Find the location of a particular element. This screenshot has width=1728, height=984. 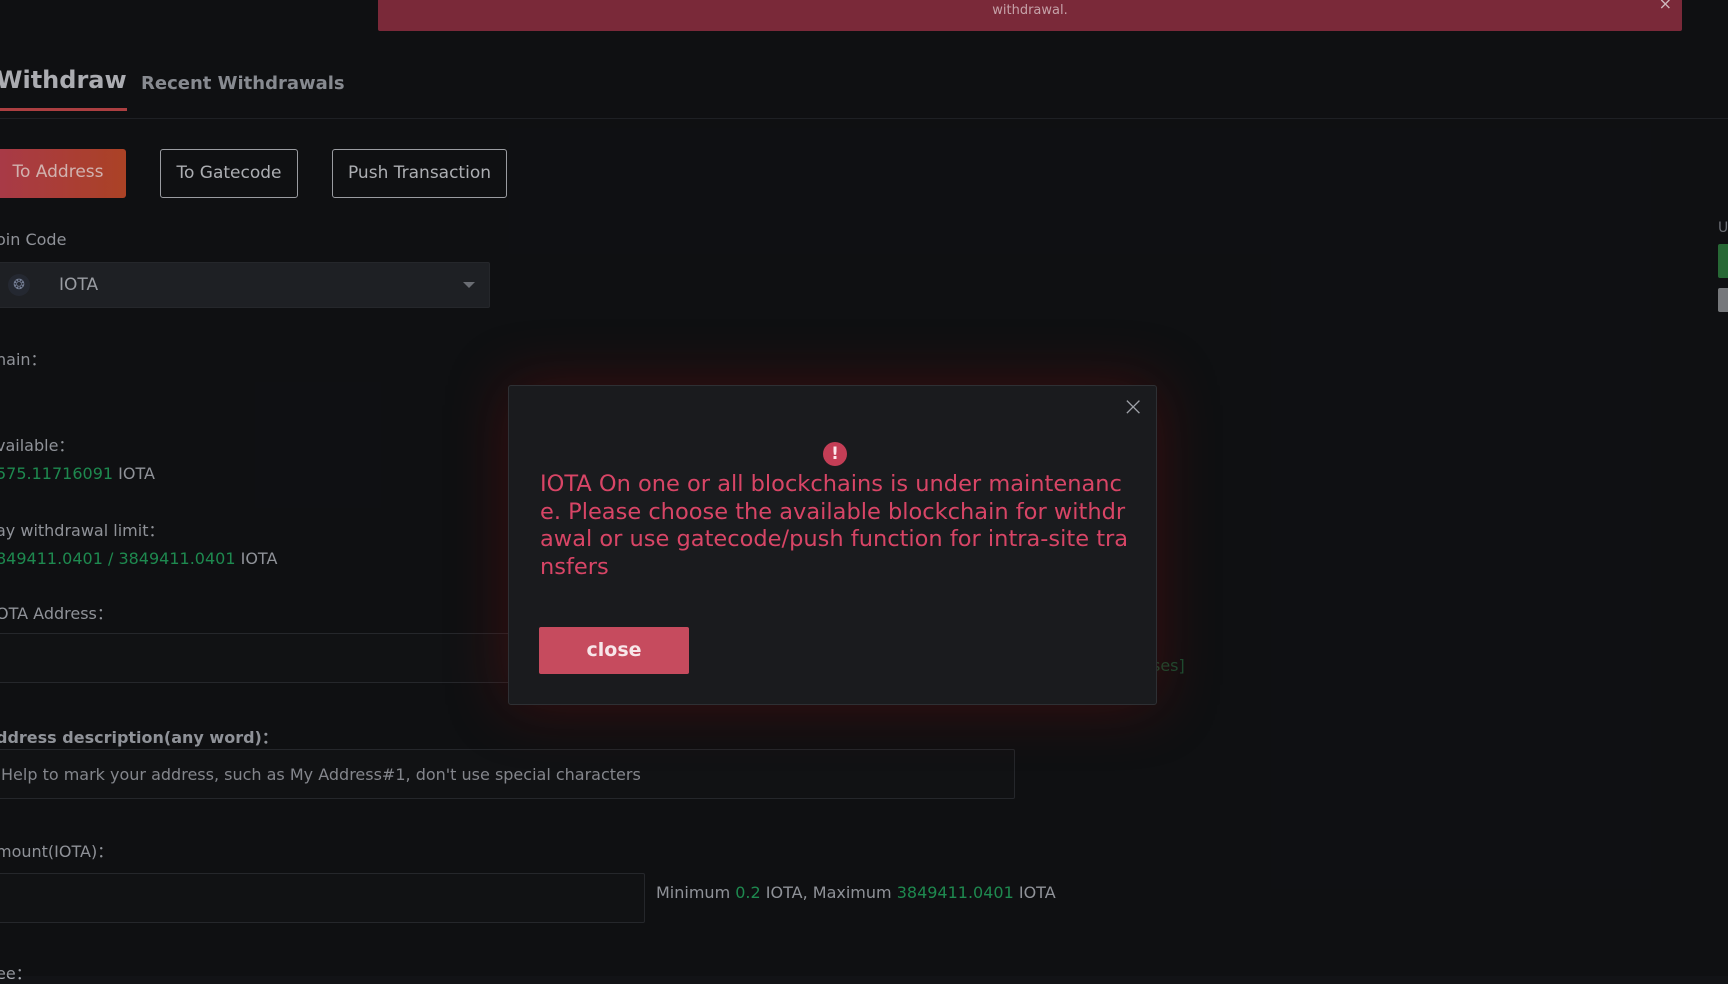

alert-icon: ! is located at coordinates (835, 454).